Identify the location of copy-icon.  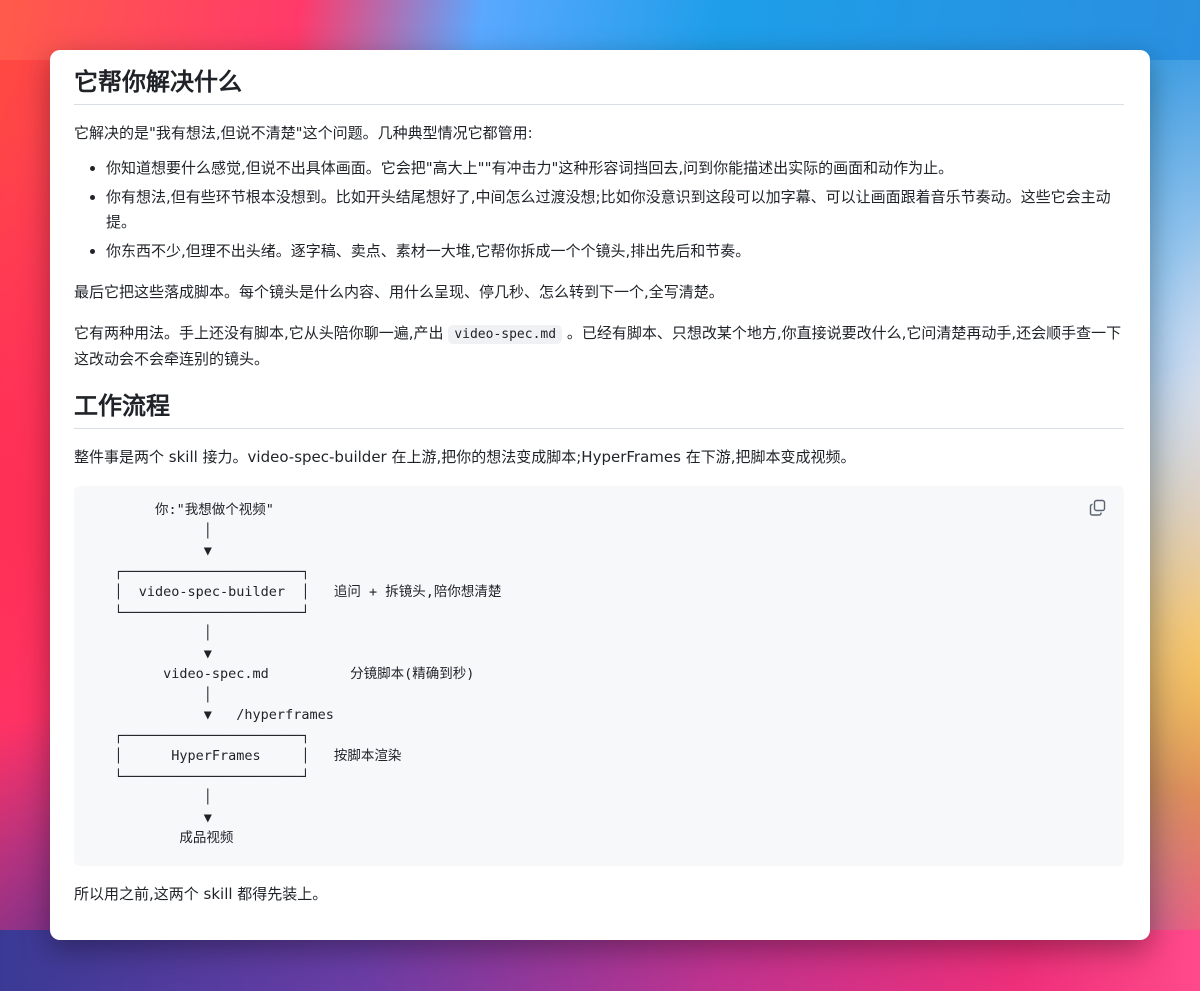
(1097, 507).